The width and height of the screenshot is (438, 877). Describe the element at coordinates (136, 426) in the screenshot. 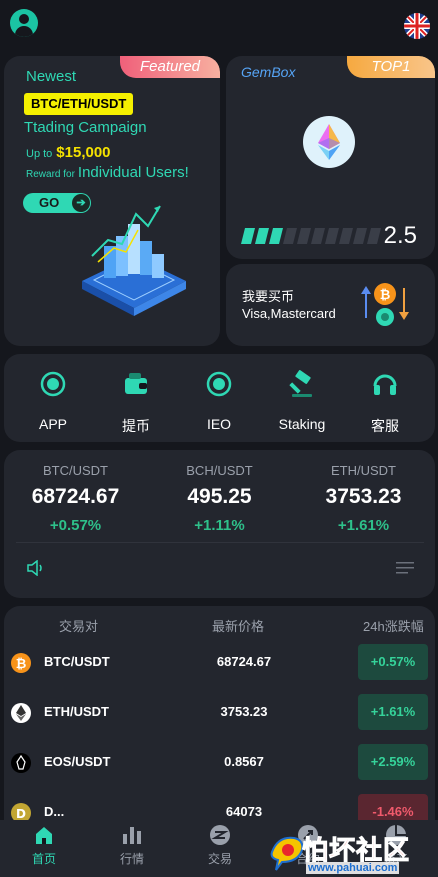

I see `menu-item-label: 提币` at that location.